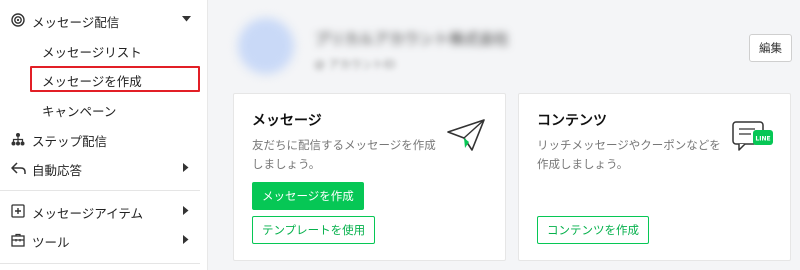 Image resolution: width=800 pixels, height=270 pixels. Describe the element at coordinates (76, 22) in the screenshot. I see `sidebar-item-label: メッセージ配信` at that location.